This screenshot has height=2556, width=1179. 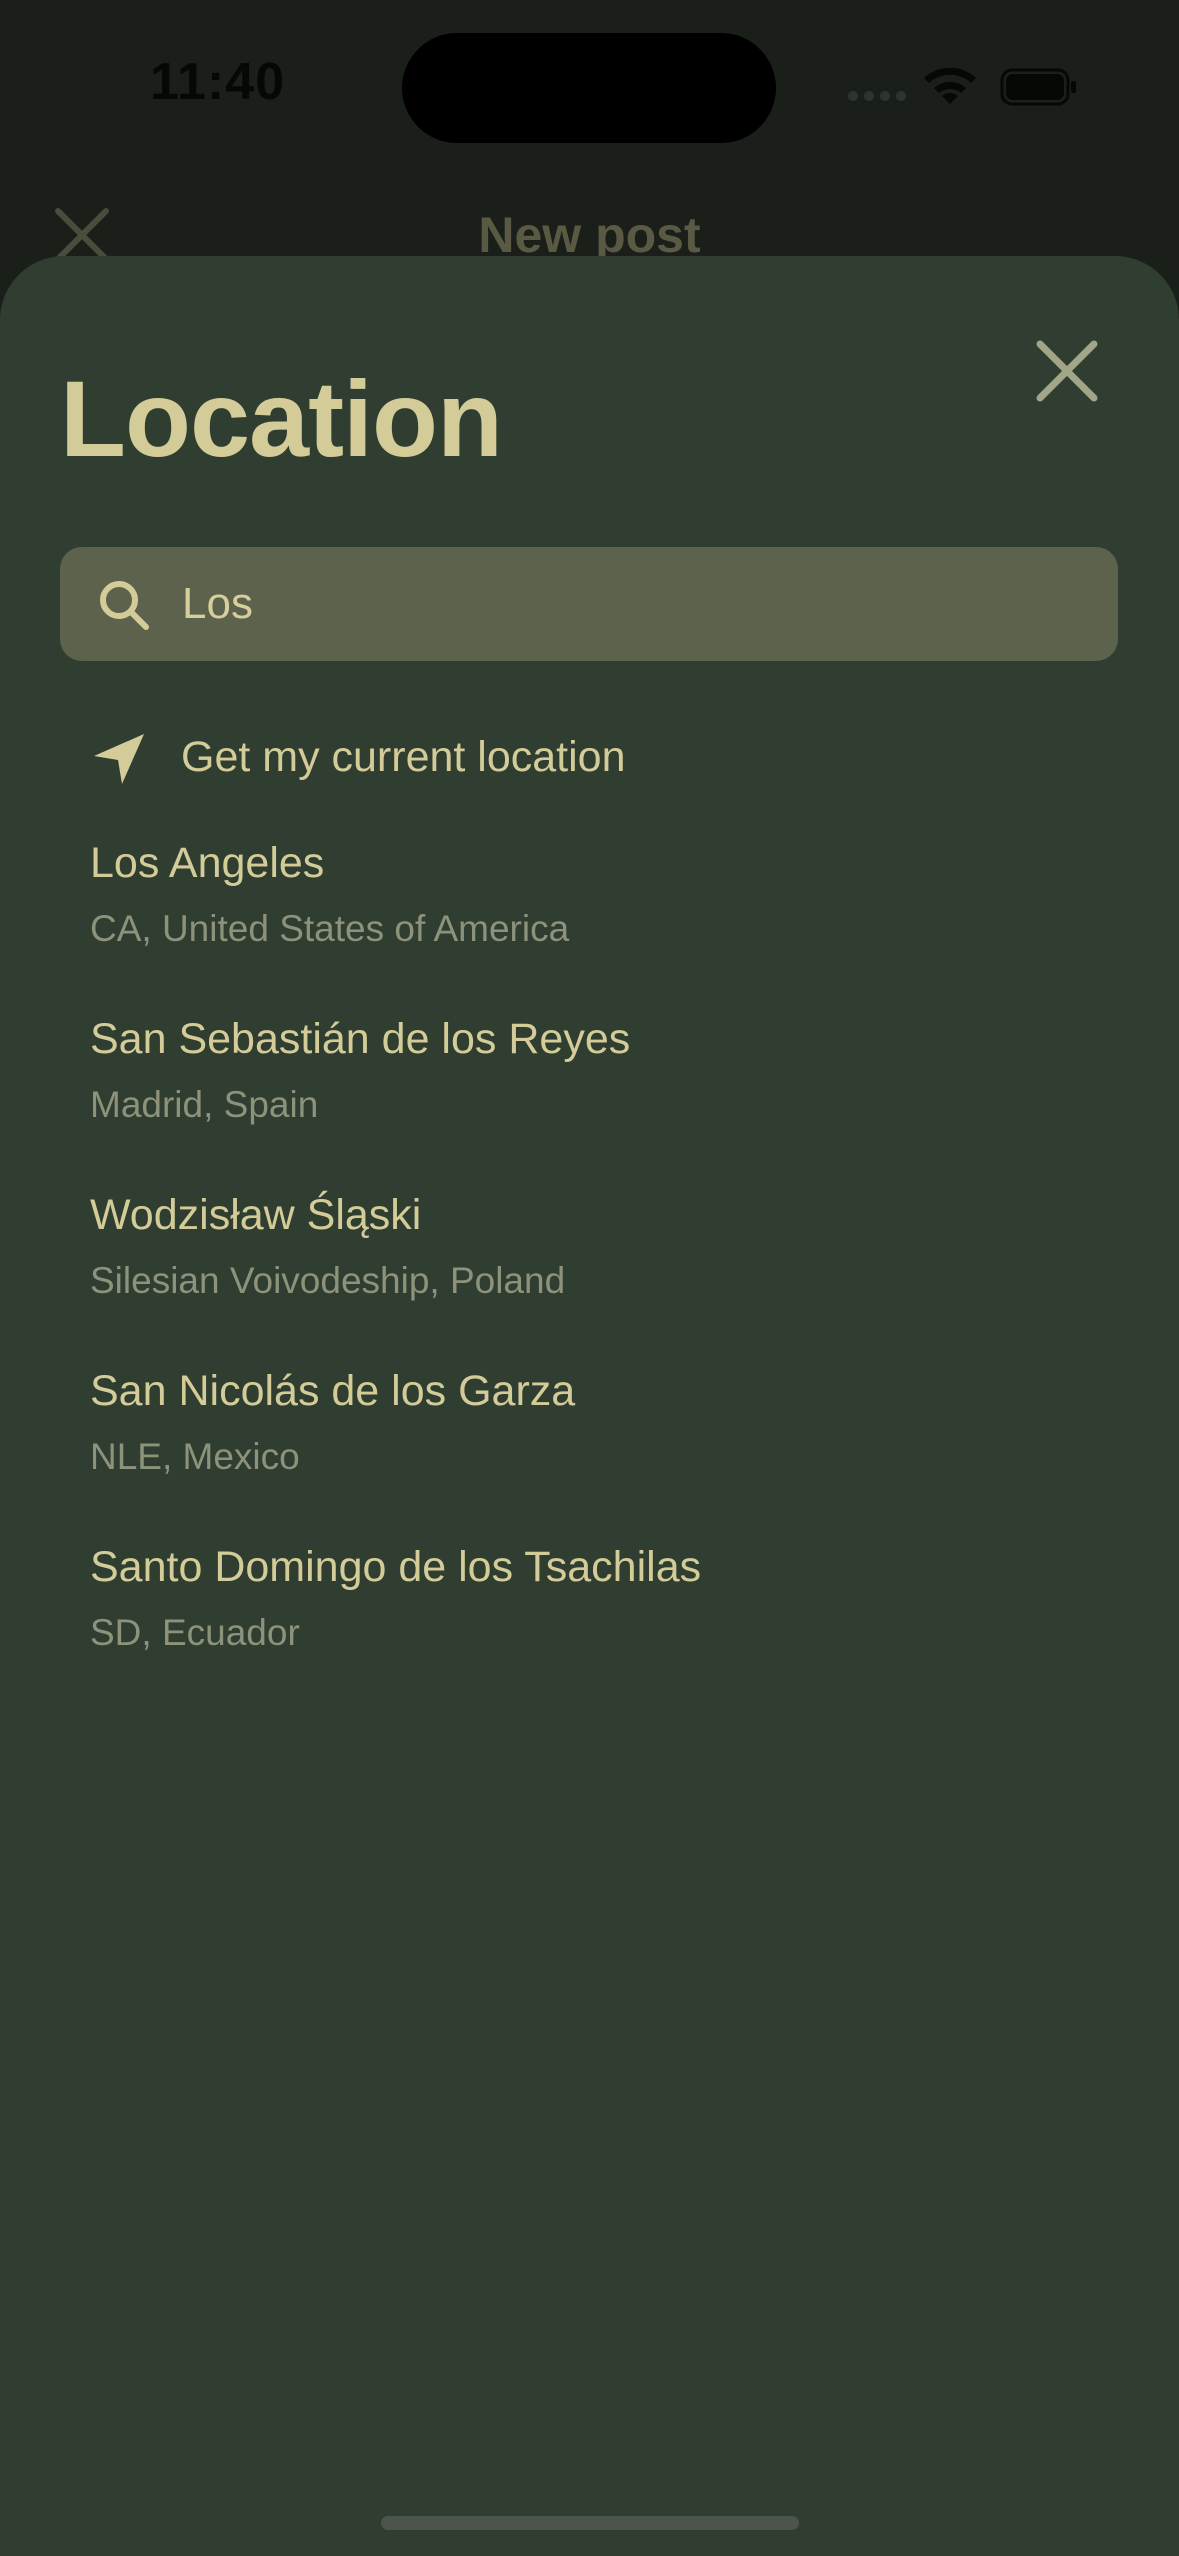 I want to click on location-region: Silesian Voivodeship, Poland, so click(x=328, y=1280).